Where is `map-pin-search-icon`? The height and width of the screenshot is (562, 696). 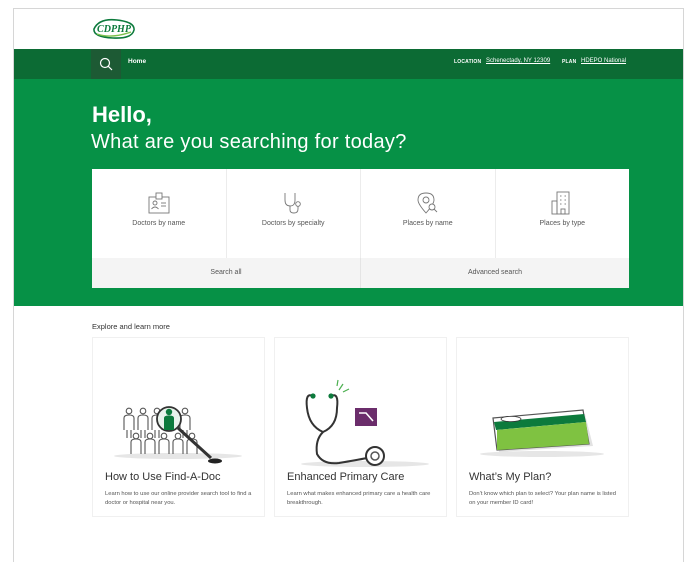 map-pin-search-icon is located at coordinates (427, 203).